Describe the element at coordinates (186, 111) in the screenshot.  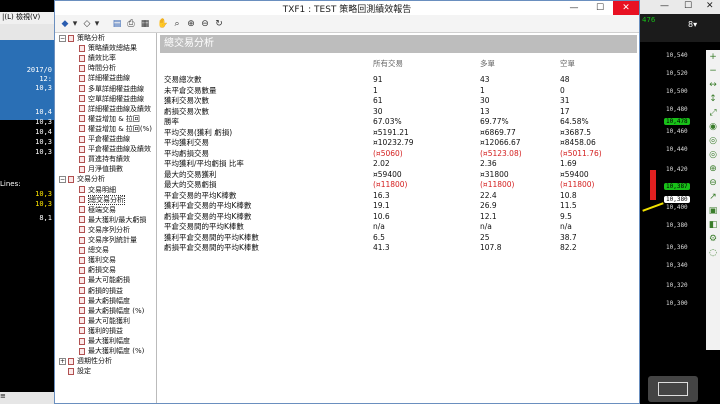
I see `row-label: 虧損交易次數` at that location.